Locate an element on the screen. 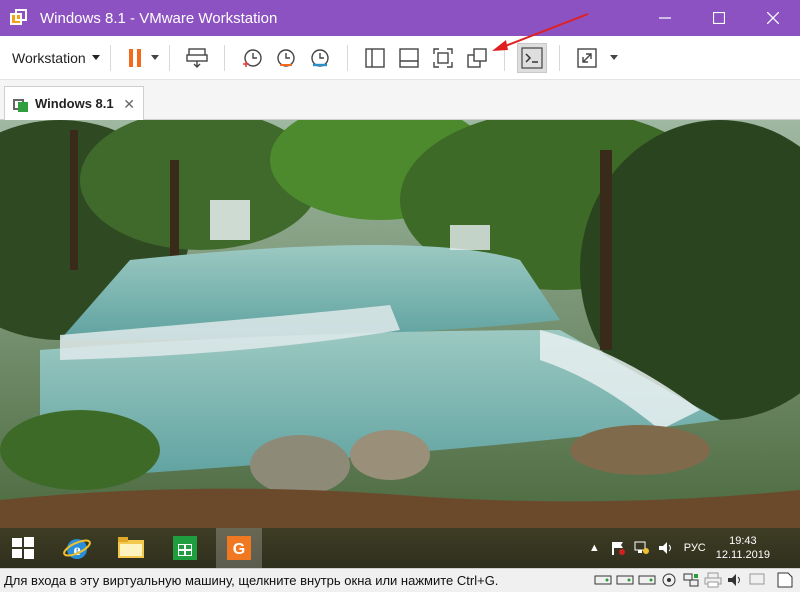 This screenshot has width=800, height=592. windows-store-button is located at coordinates (185, 548).